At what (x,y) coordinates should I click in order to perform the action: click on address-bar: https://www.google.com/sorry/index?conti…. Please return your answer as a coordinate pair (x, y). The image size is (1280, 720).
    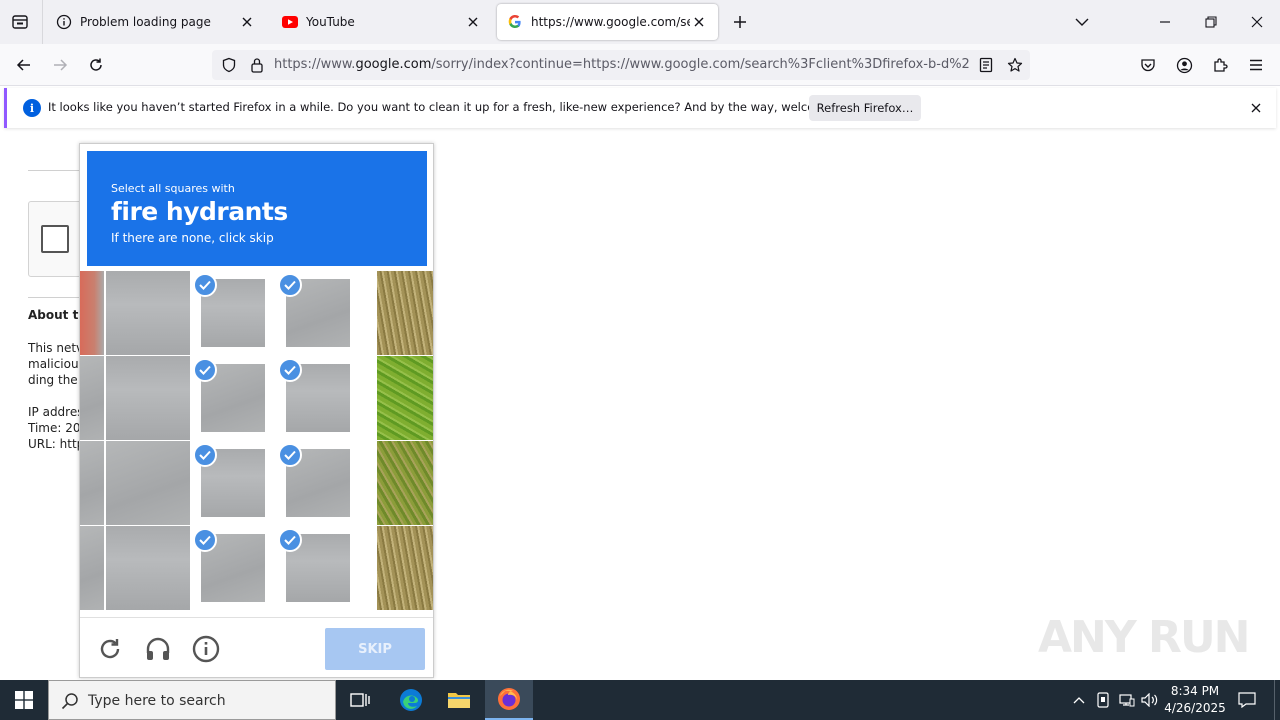
    Looking at the image, I should click on (621, 65).